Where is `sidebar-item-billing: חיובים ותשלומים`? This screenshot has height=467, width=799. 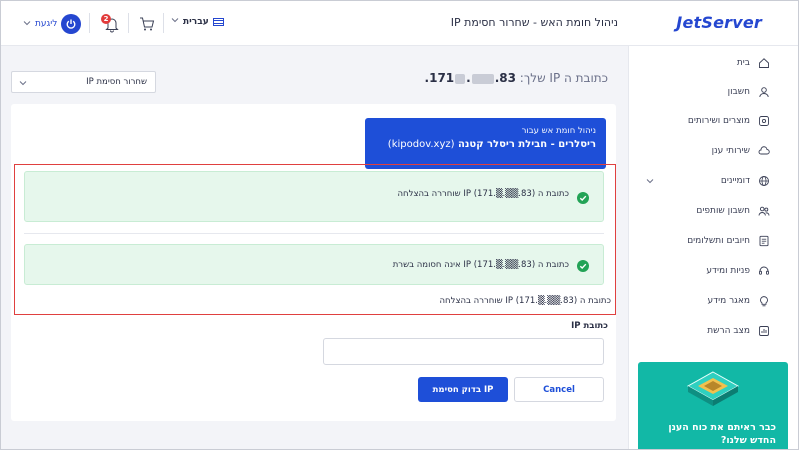 sidebar-item-billing: חיובים ותשלומים is located at coordinates (699, 241).